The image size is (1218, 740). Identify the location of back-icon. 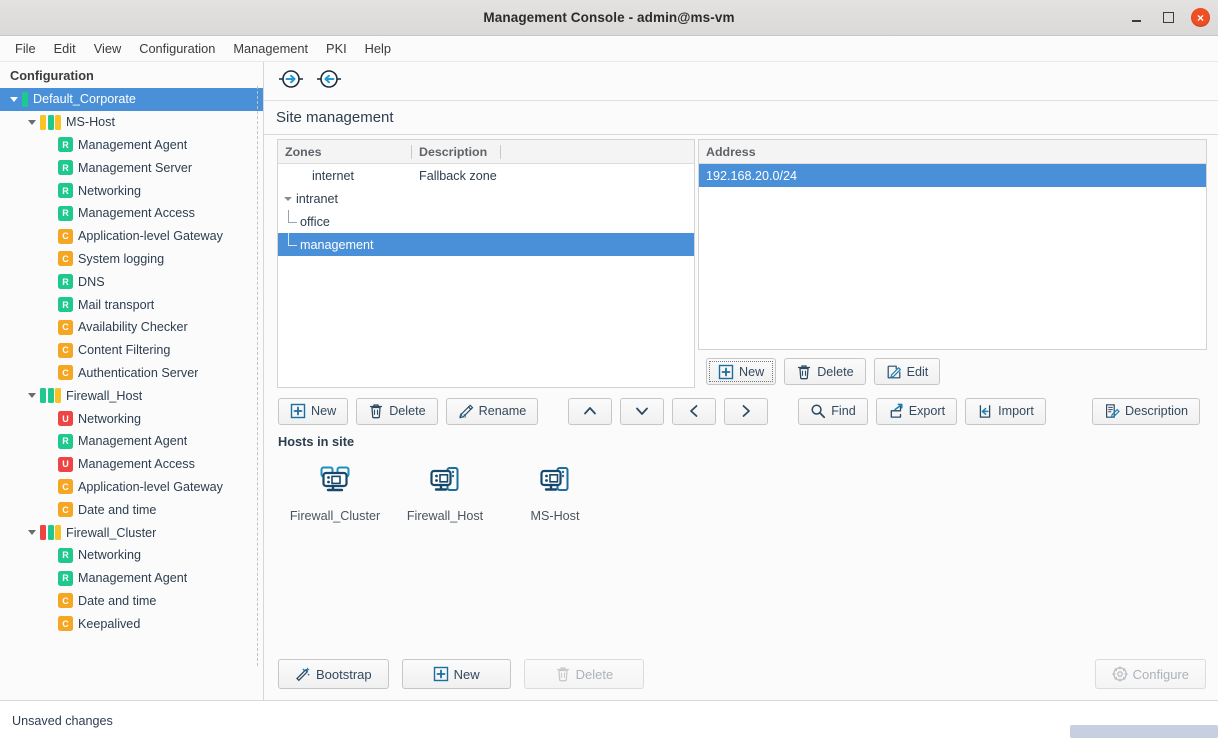
(329, 81).